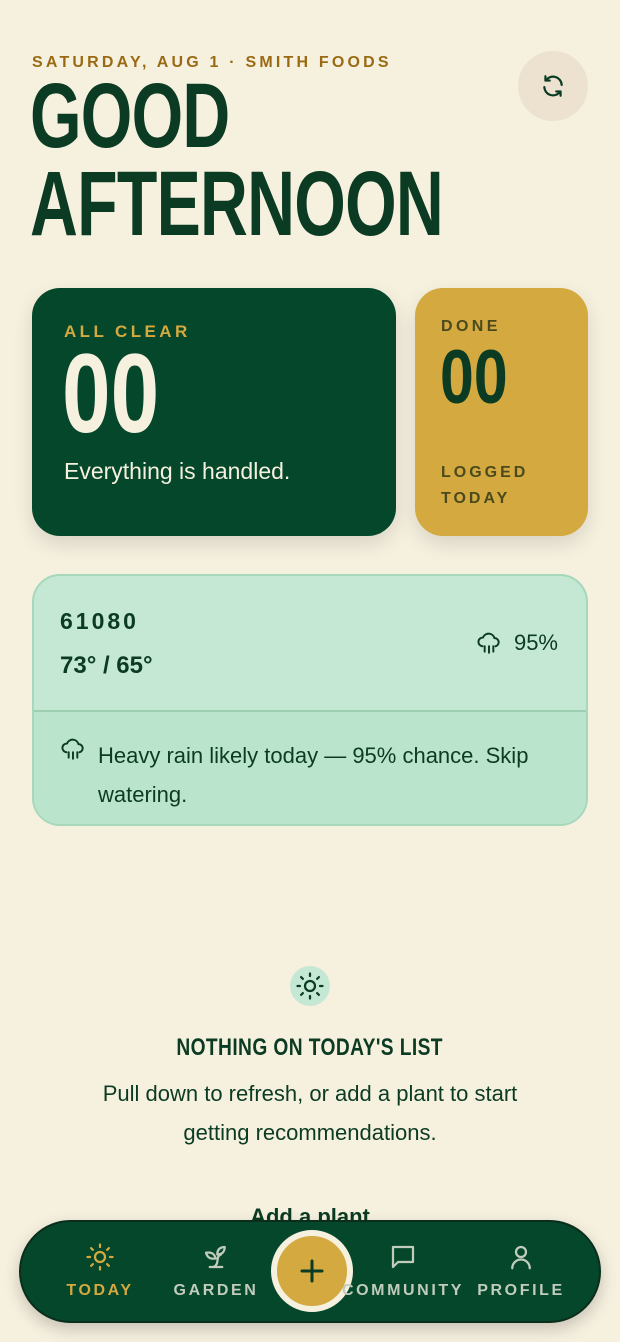 The height and width of the screenshot is (1342, 620). What do you see at coordinates (111, 393) in the screenshot?
I see `all-clear-count: 00` at bounding box center [111, 393].